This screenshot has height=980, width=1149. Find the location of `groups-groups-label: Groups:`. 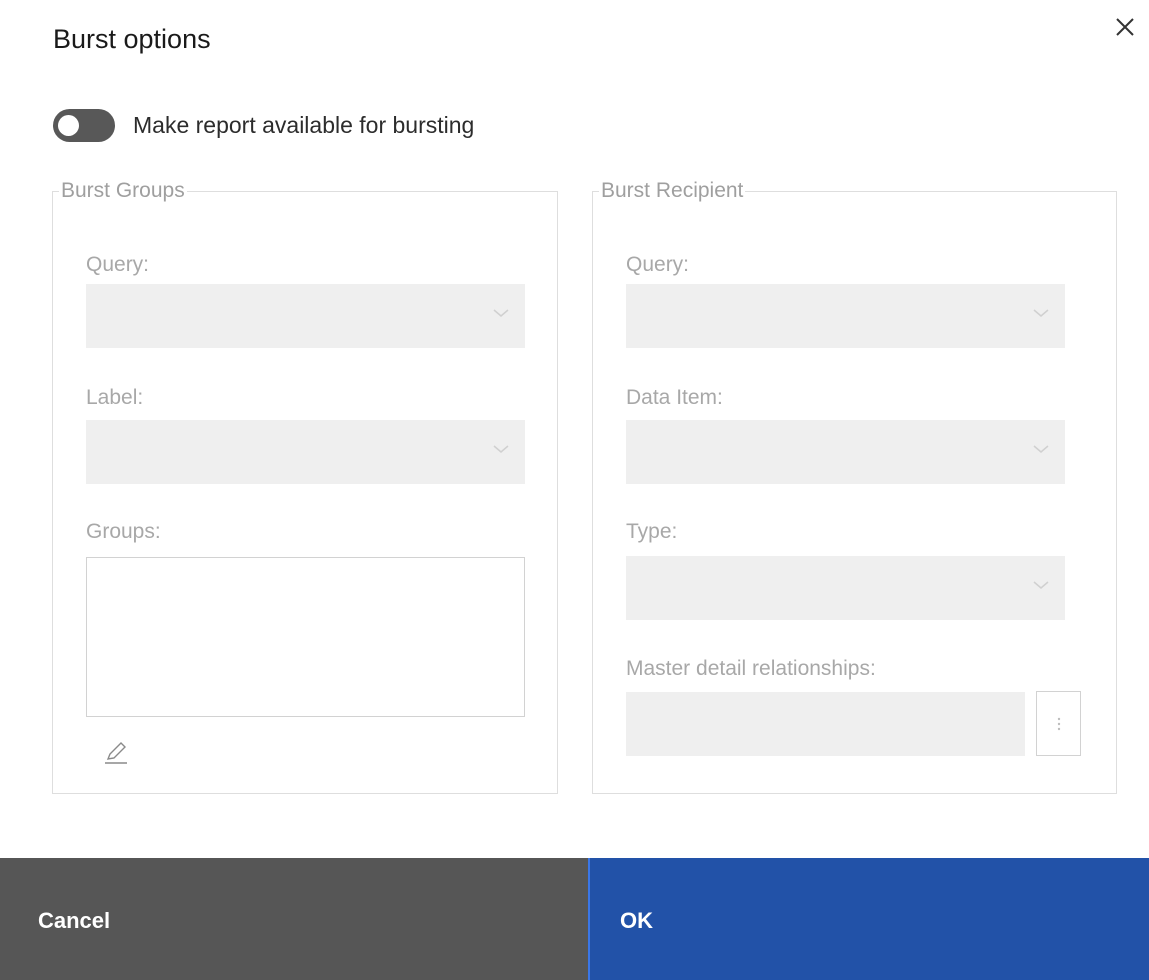

groups-groups-label: Groups: is located at coordinates (123, 531).